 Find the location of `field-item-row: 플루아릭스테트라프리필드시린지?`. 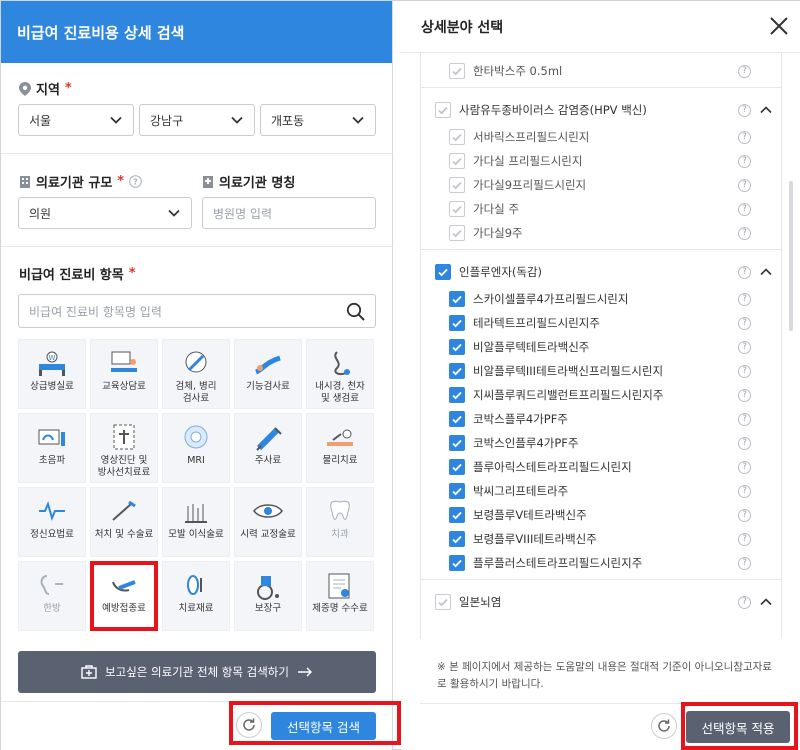

field-item-row: 플루아릭스테트라프리필드시린지? is located at coordinates (601, 467).